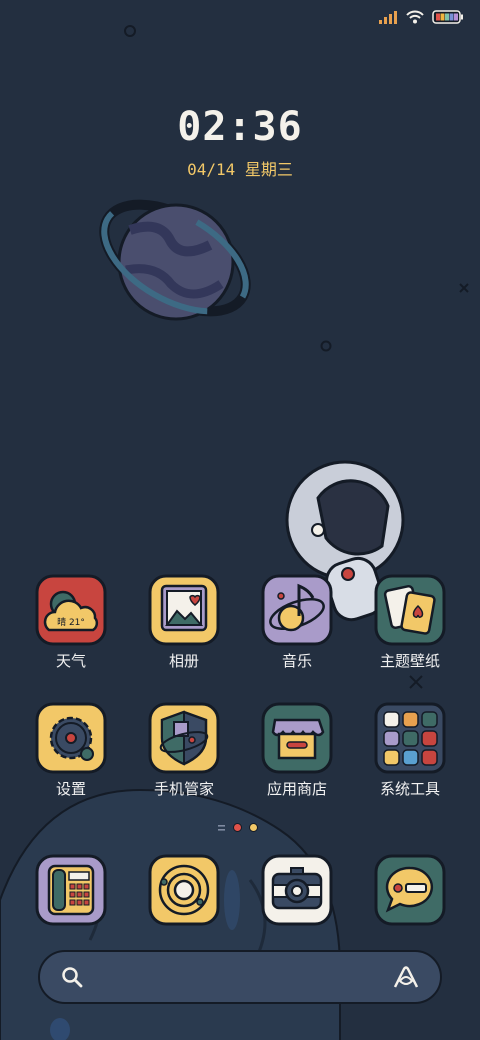 This screenshot has height=1040, width=480. I want to click on app-label: 设置, so click(70, 789).